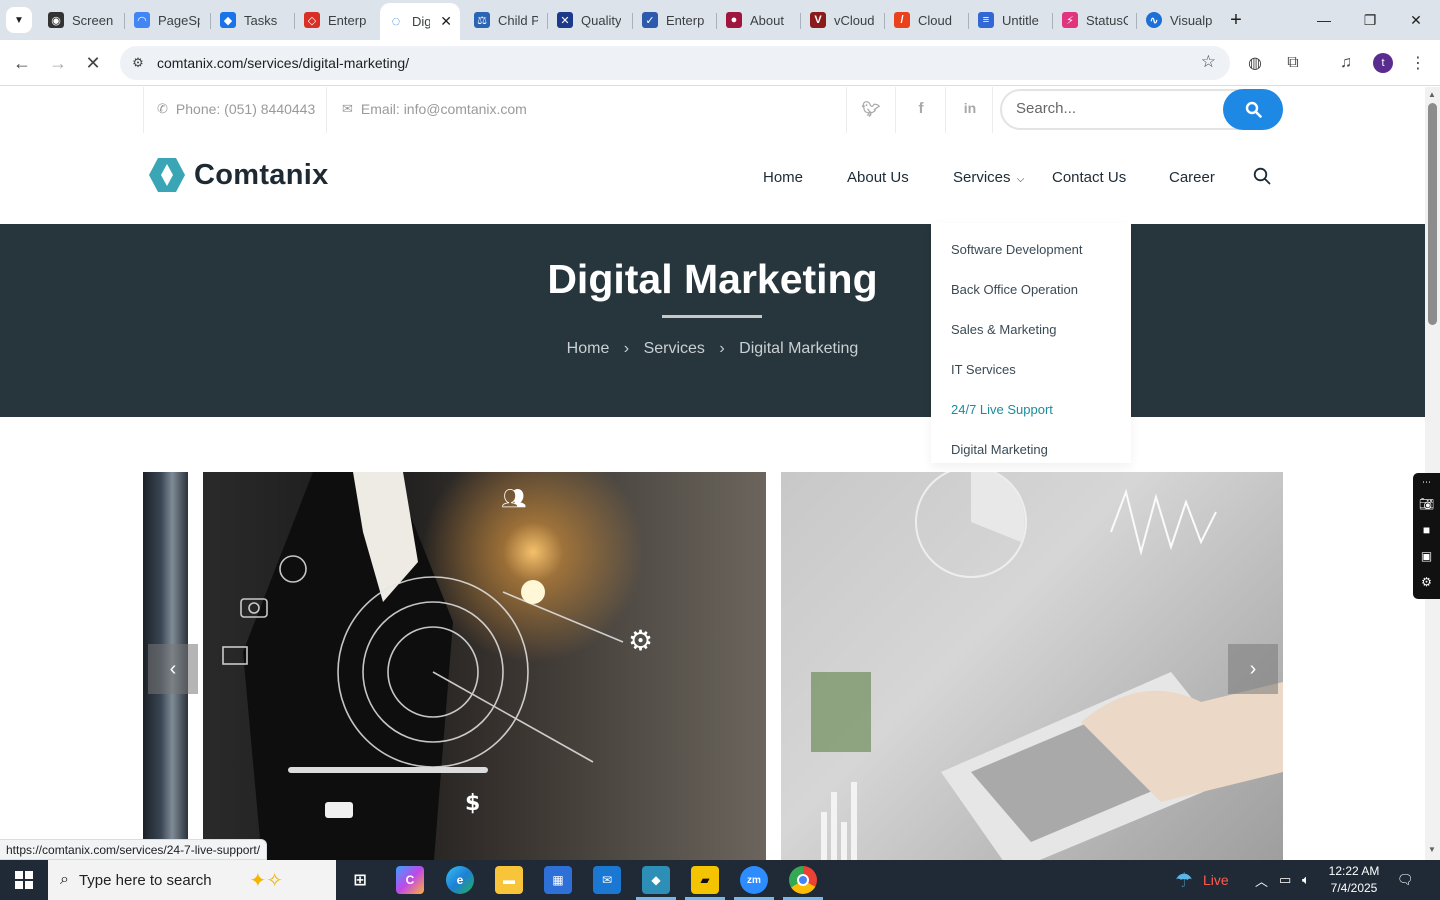 The width and height of the screenshot is (1440, 900). I want to click on breadcrumb-services: Services, so click(674, 348).